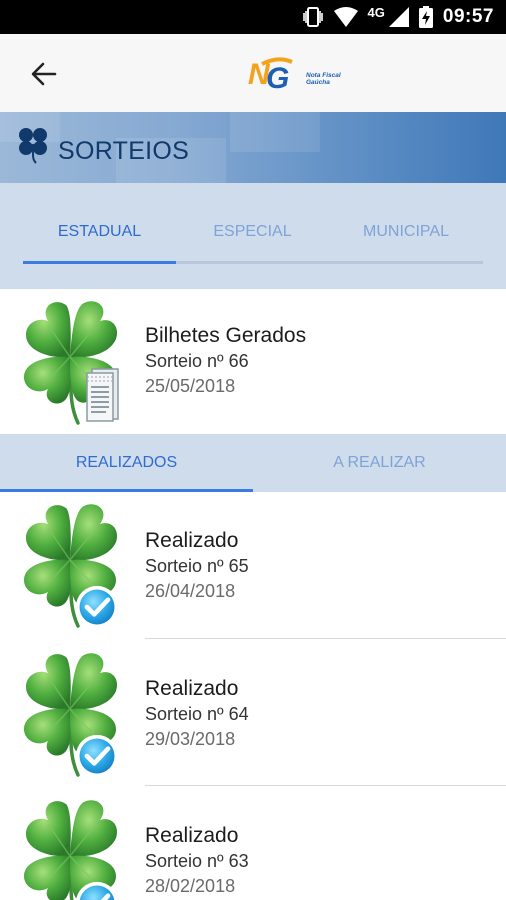  Describe the element at coordinates (277, 78) in the screenshot. I see `svg-text: G` at that location.